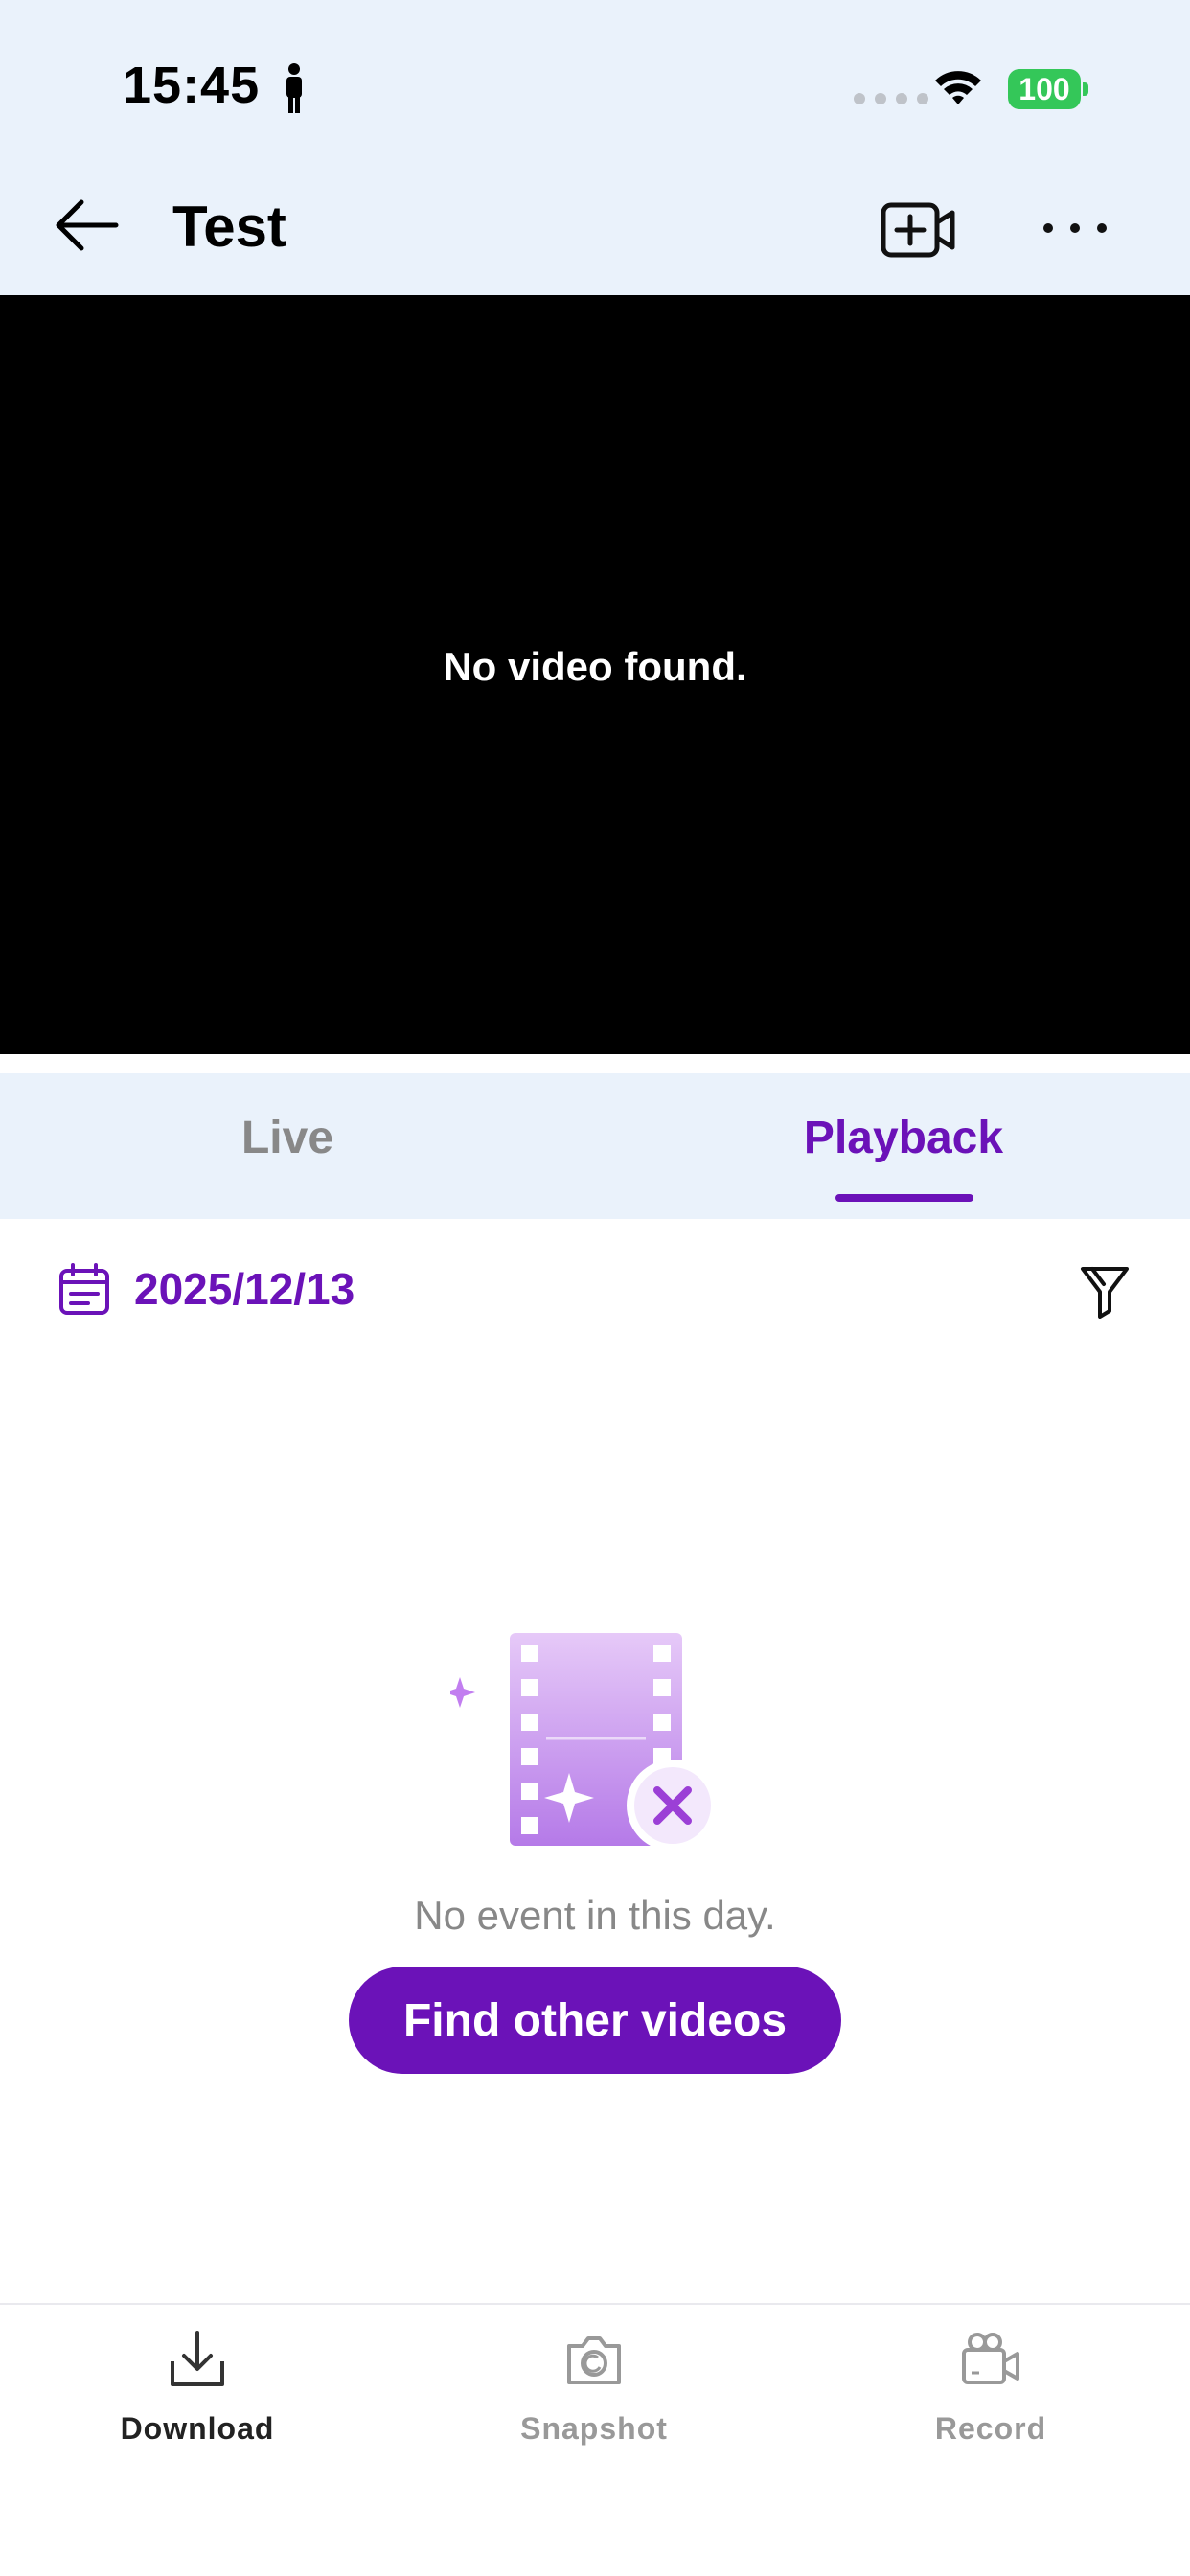 The image size is (1190, 2576). What do you see at coordinates (585, 1742) in the screenshot?
I see `no-video-illustration` at bounding box center [585, 1742].